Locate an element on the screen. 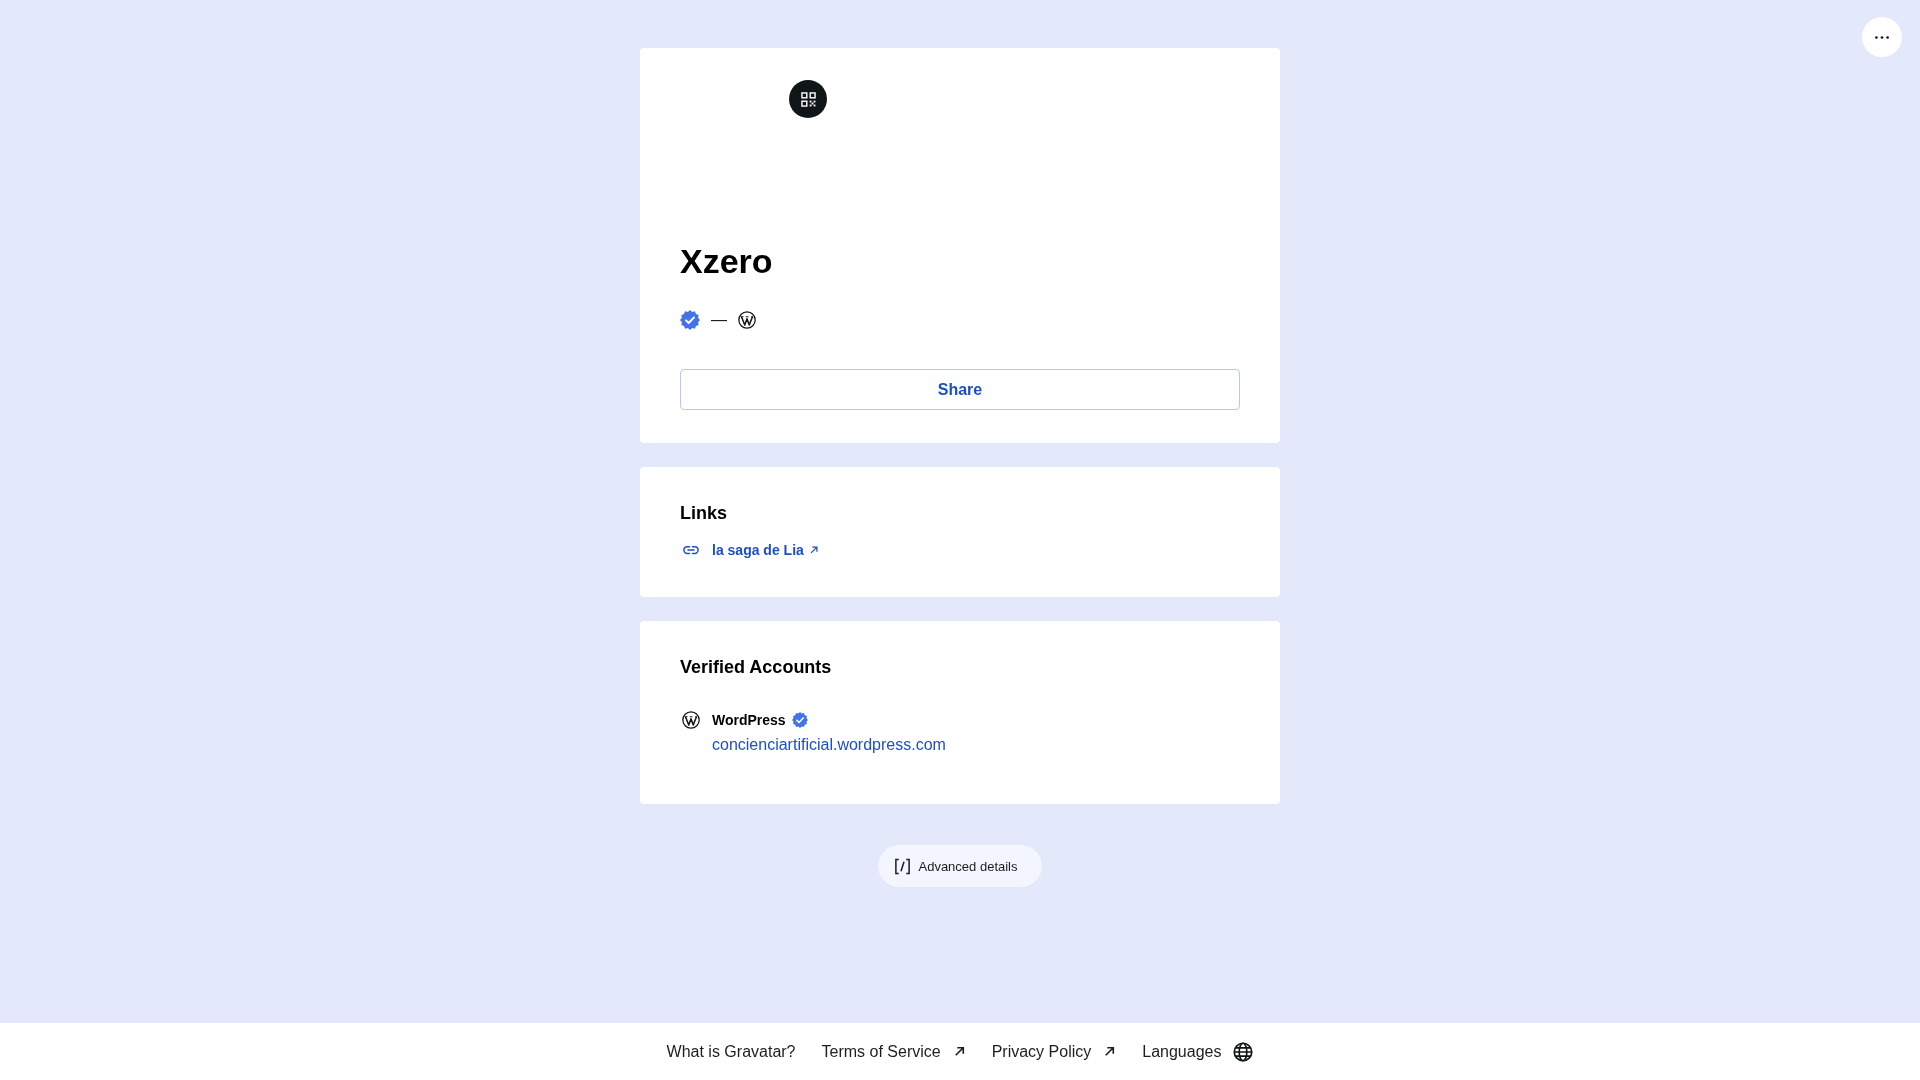 The height and width of the screenshot is (1080, 1920). account-service-name: WordPress is located at coordinates (749, 720).